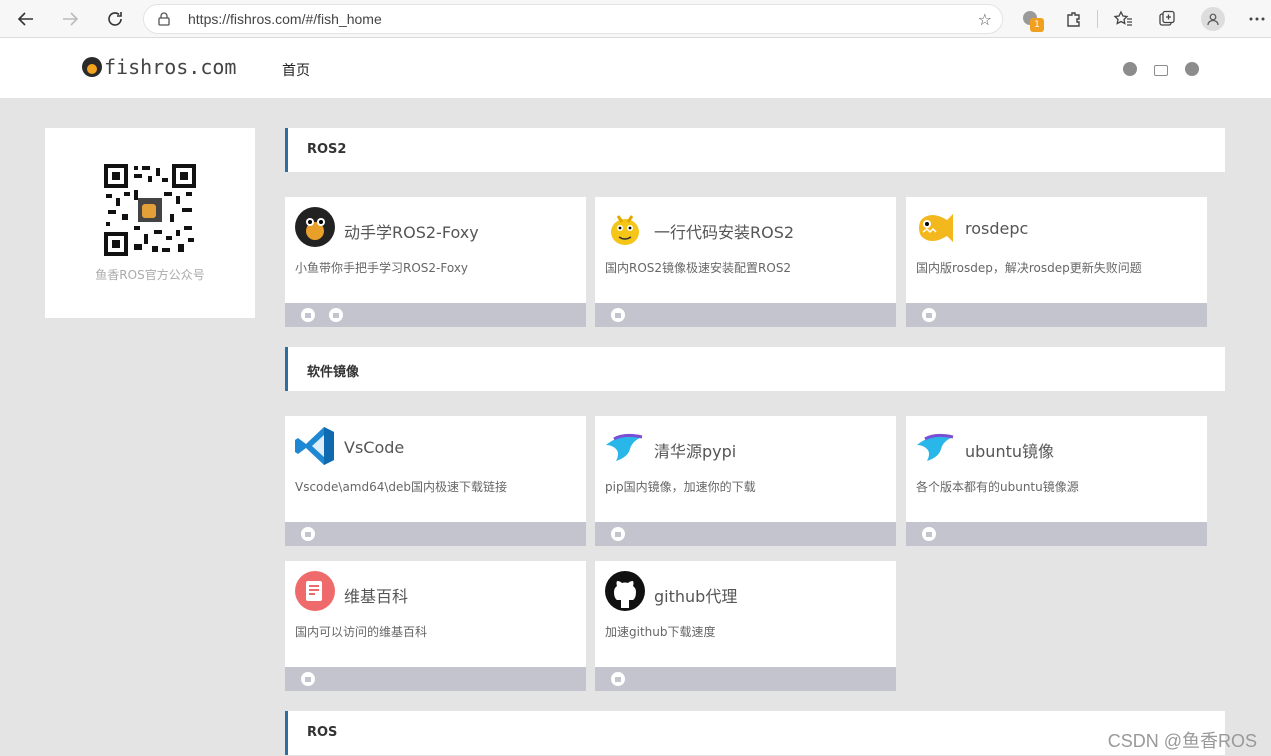  Describe the element at coordinates (1213, 19) in the screenshot. I see `profile-icon` at that location.